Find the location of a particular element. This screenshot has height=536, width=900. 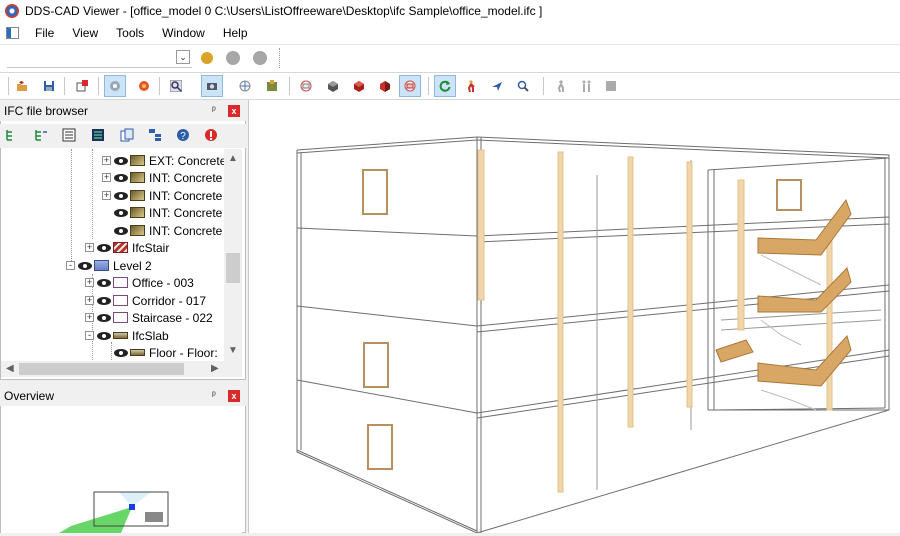

overview-map is located at coordinates (121, 469).